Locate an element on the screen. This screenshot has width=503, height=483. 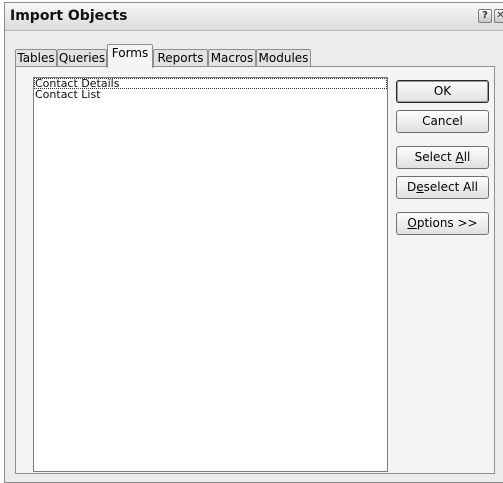
select-all-button: Select All is located at coordinates (442, 157).